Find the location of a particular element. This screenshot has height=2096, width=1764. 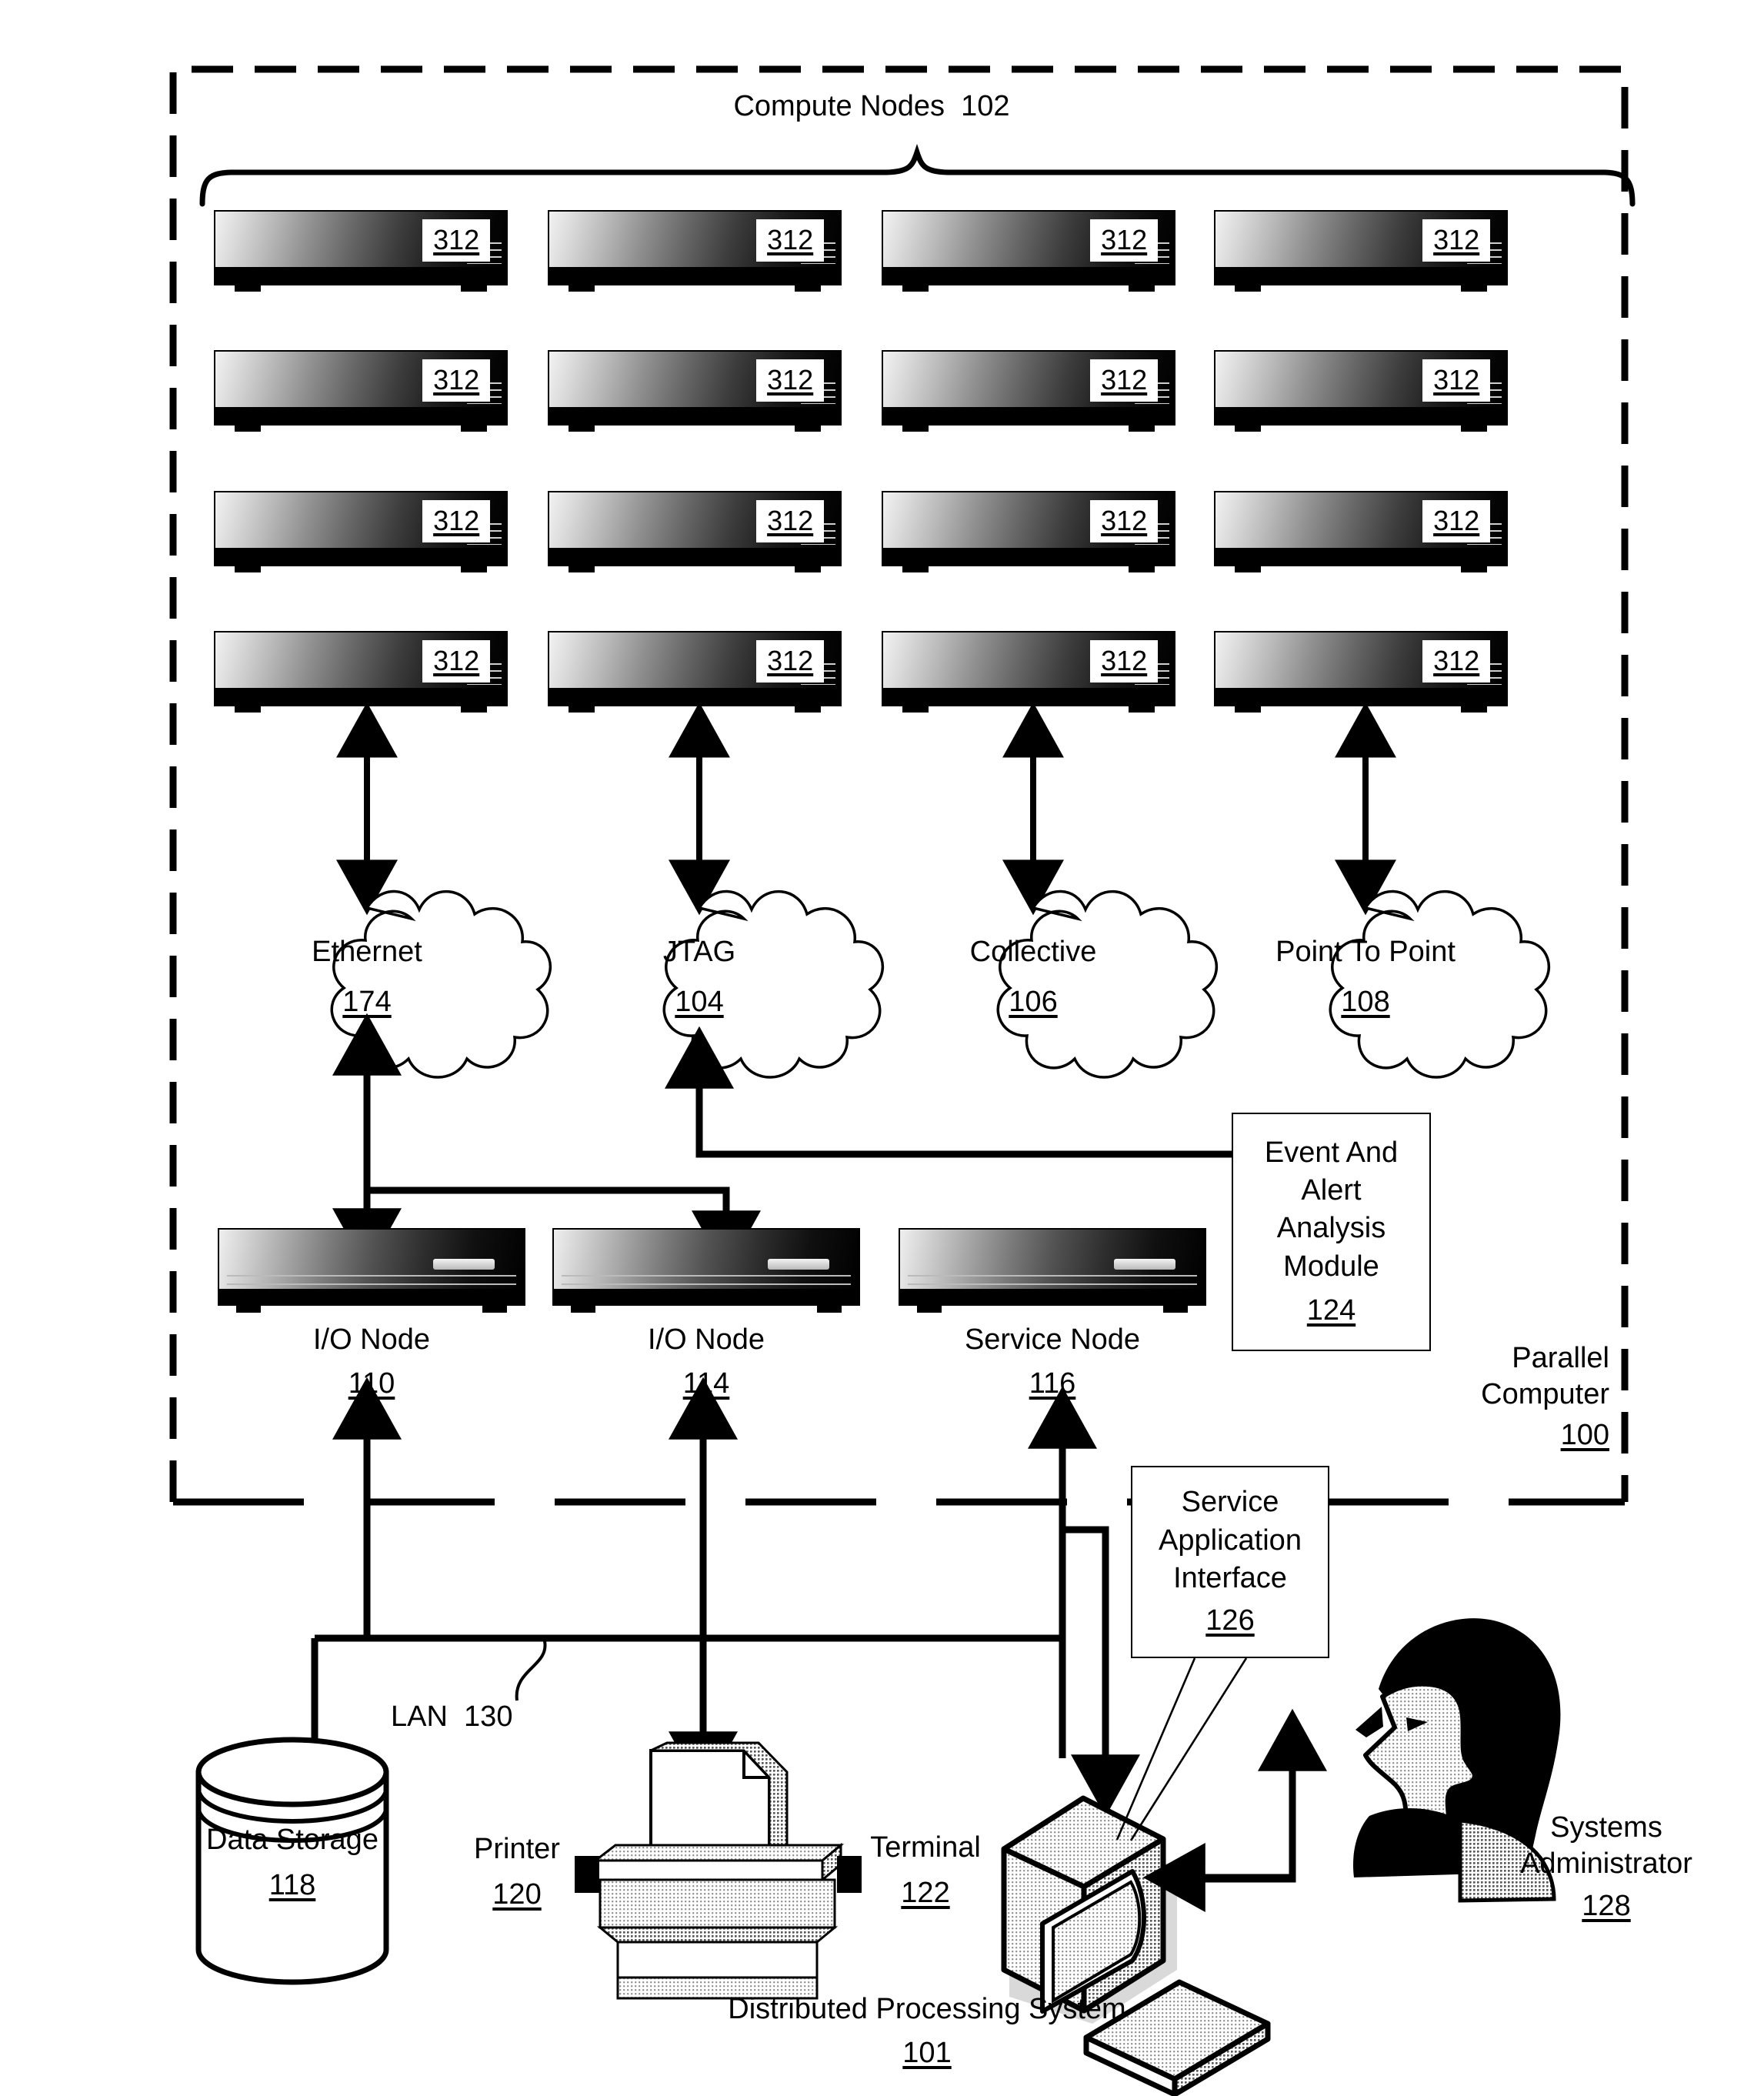

network-label-collective: Collective 106 is located at coordinates (1033, 977).